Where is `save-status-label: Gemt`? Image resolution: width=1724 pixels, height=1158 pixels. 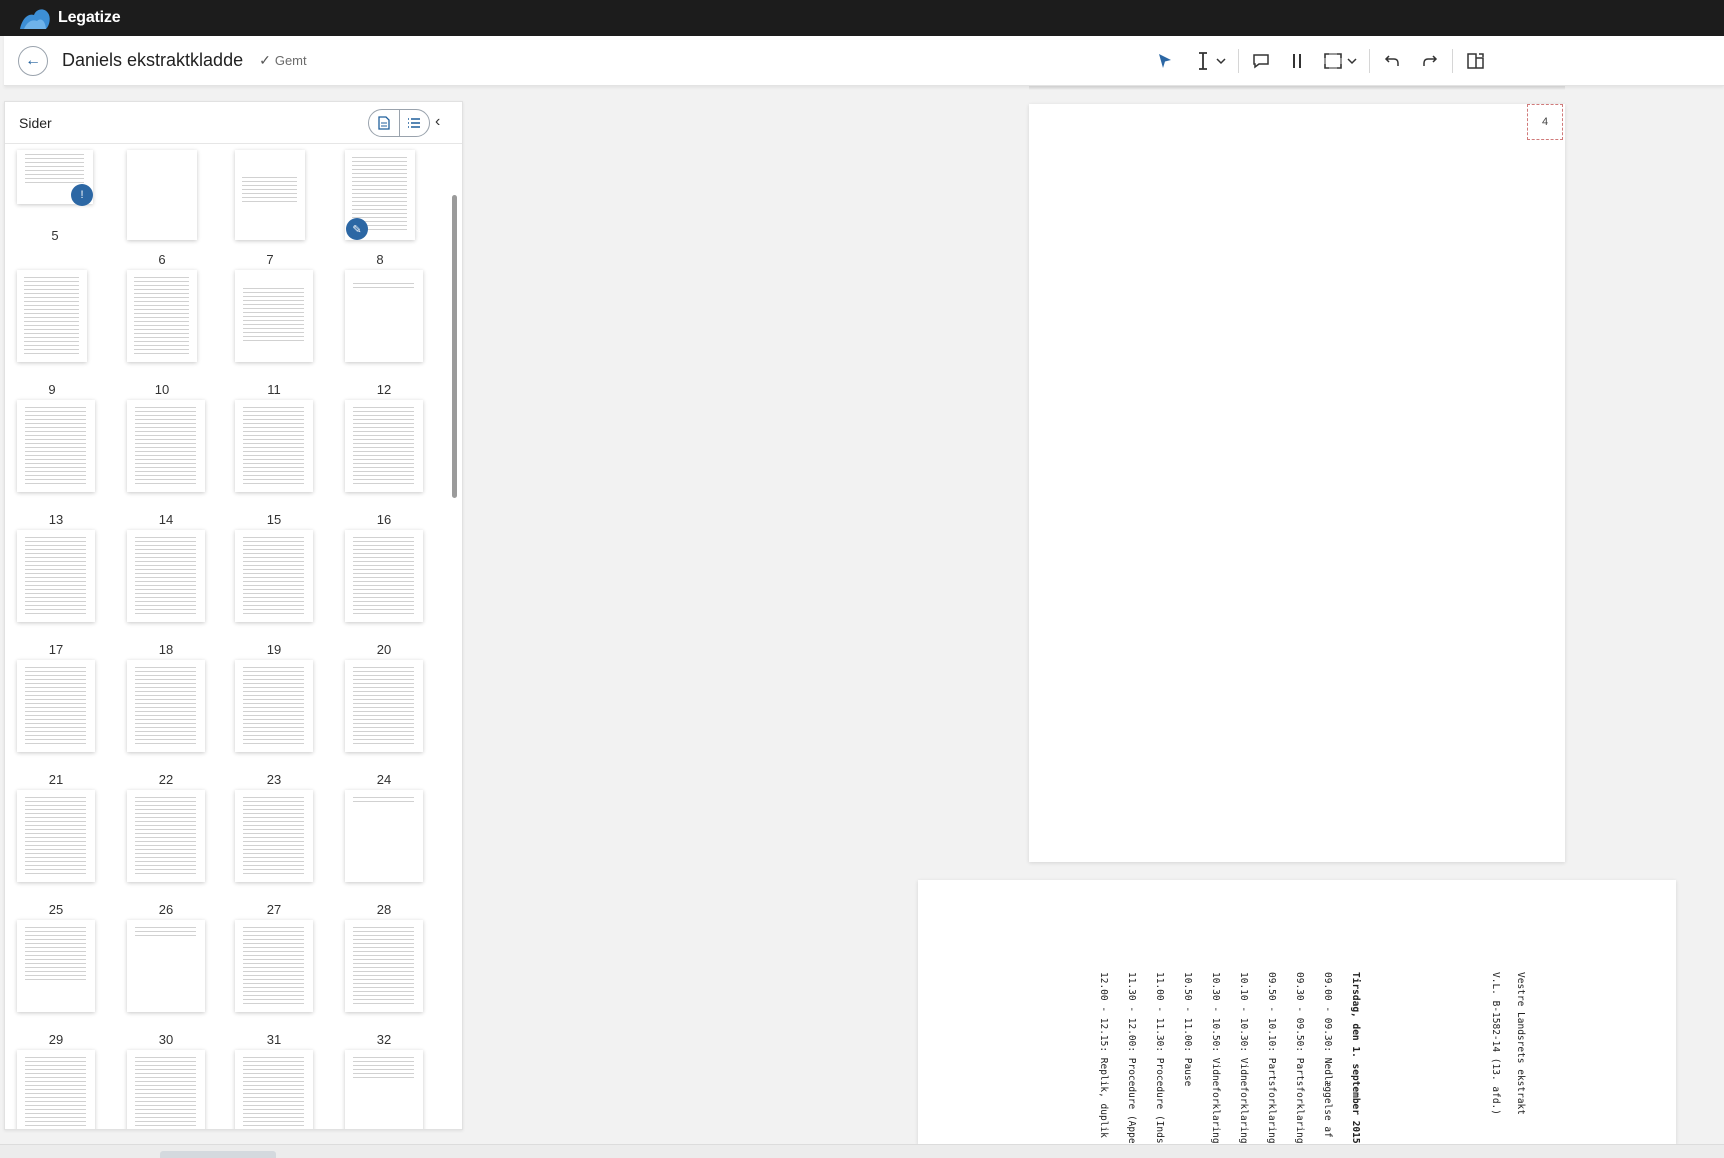 save-status-label: Gemt is located at coordinates (290, 60).